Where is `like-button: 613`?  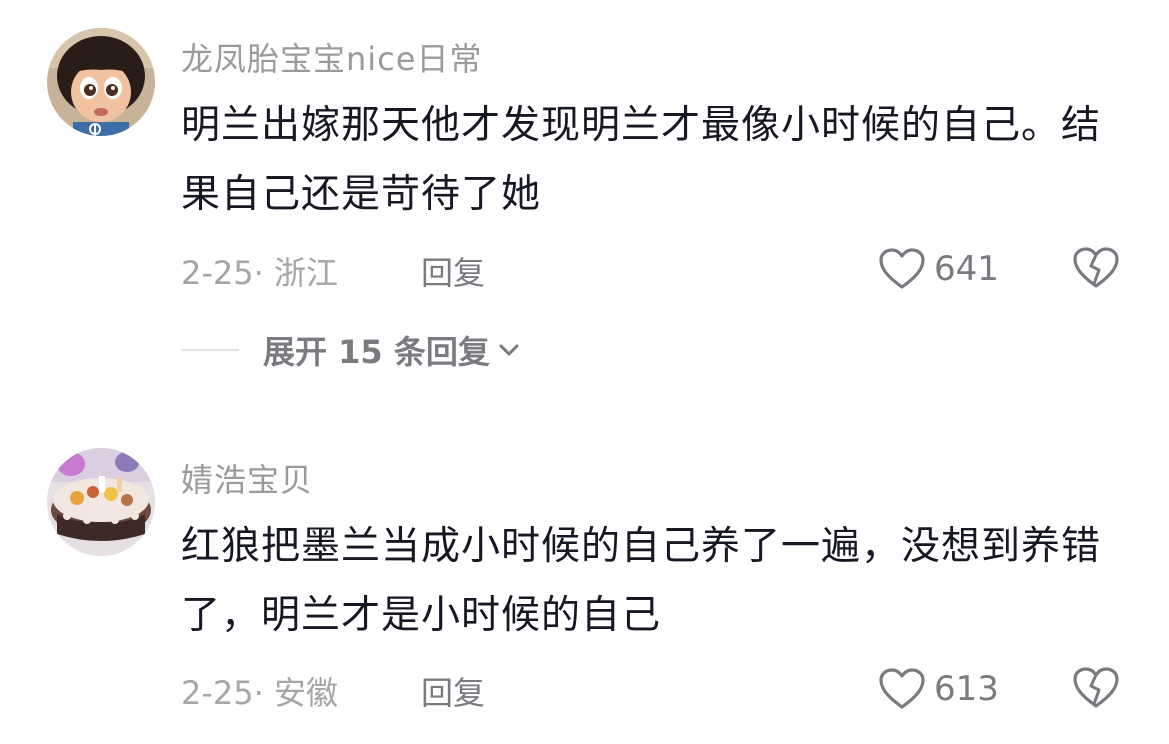
like-button: 613 is located at coordinates (938, 689).